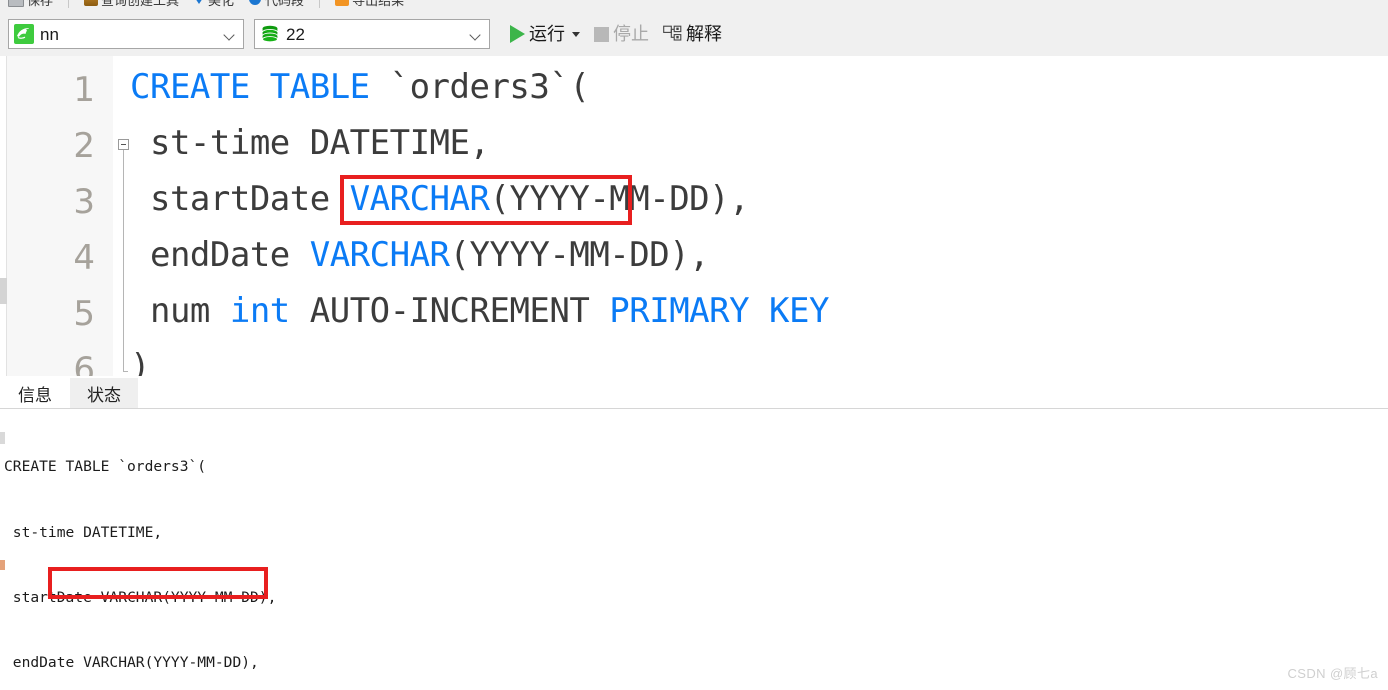  What do you see at coordinates (420, 255) in the screenshot?
I see `code-line-4: endDate VARCHAR(YYYY-MM-DD),` at bounding box center [420, 255].